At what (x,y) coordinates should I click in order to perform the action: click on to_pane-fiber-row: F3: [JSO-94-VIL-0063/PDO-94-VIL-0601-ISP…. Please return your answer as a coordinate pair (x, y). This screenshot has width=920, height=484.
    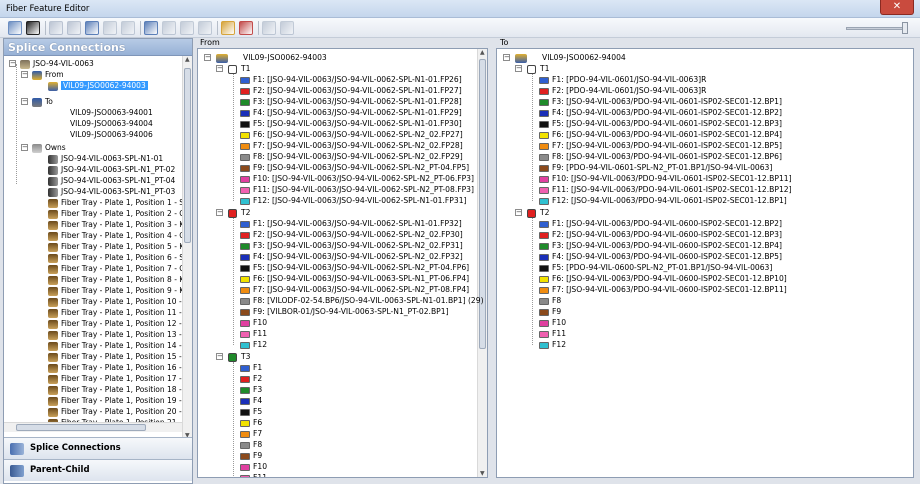
    Looking at the image, I should click on (660, 101).